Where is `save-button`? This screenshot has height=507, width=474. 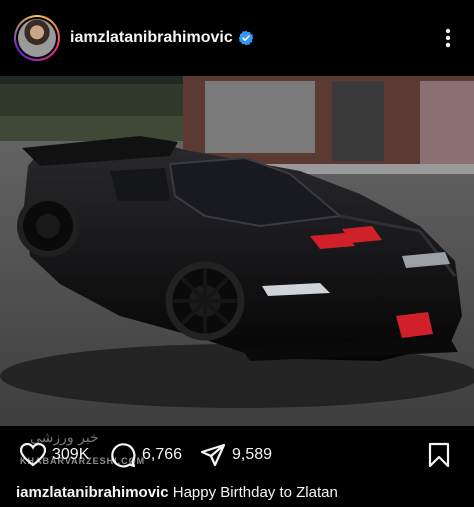
save-button is located at coordinates (439, 455).